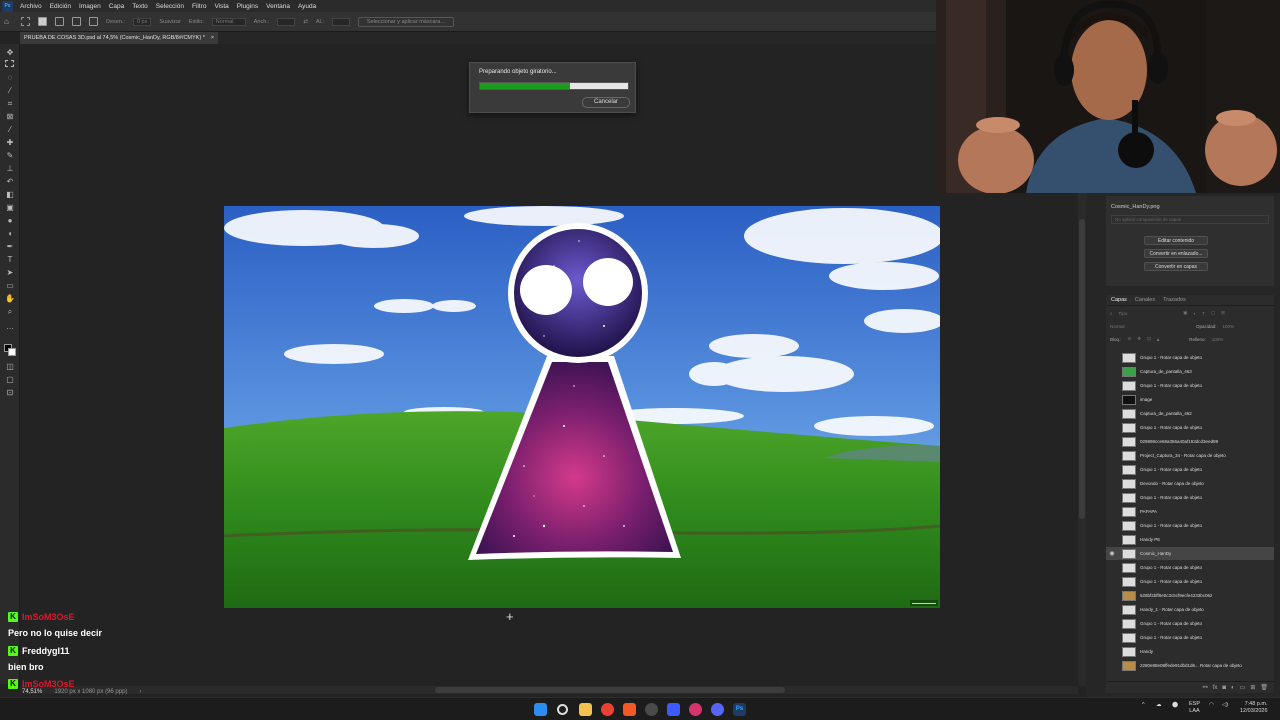  Describe the element at coordinates (221, 6) in the screenshot. I see `menu-vista: Vista` at that location.